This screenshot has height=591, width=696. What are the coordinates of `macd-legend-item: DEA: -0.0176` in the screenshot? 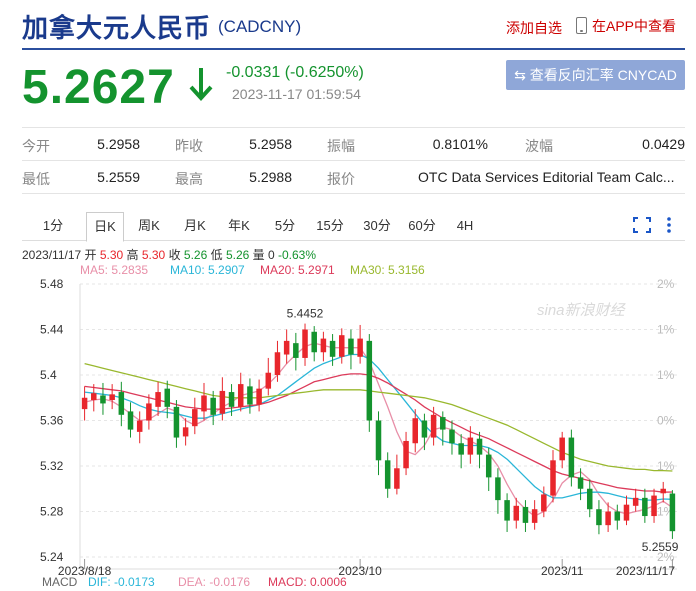 It's located at (214, 582).